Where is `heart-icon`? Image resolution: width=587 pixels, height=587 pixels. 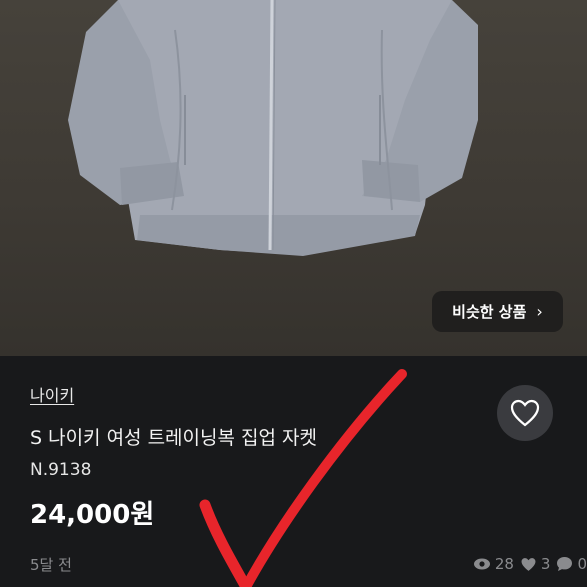 heart-icon is located at coordinates (525, 413).